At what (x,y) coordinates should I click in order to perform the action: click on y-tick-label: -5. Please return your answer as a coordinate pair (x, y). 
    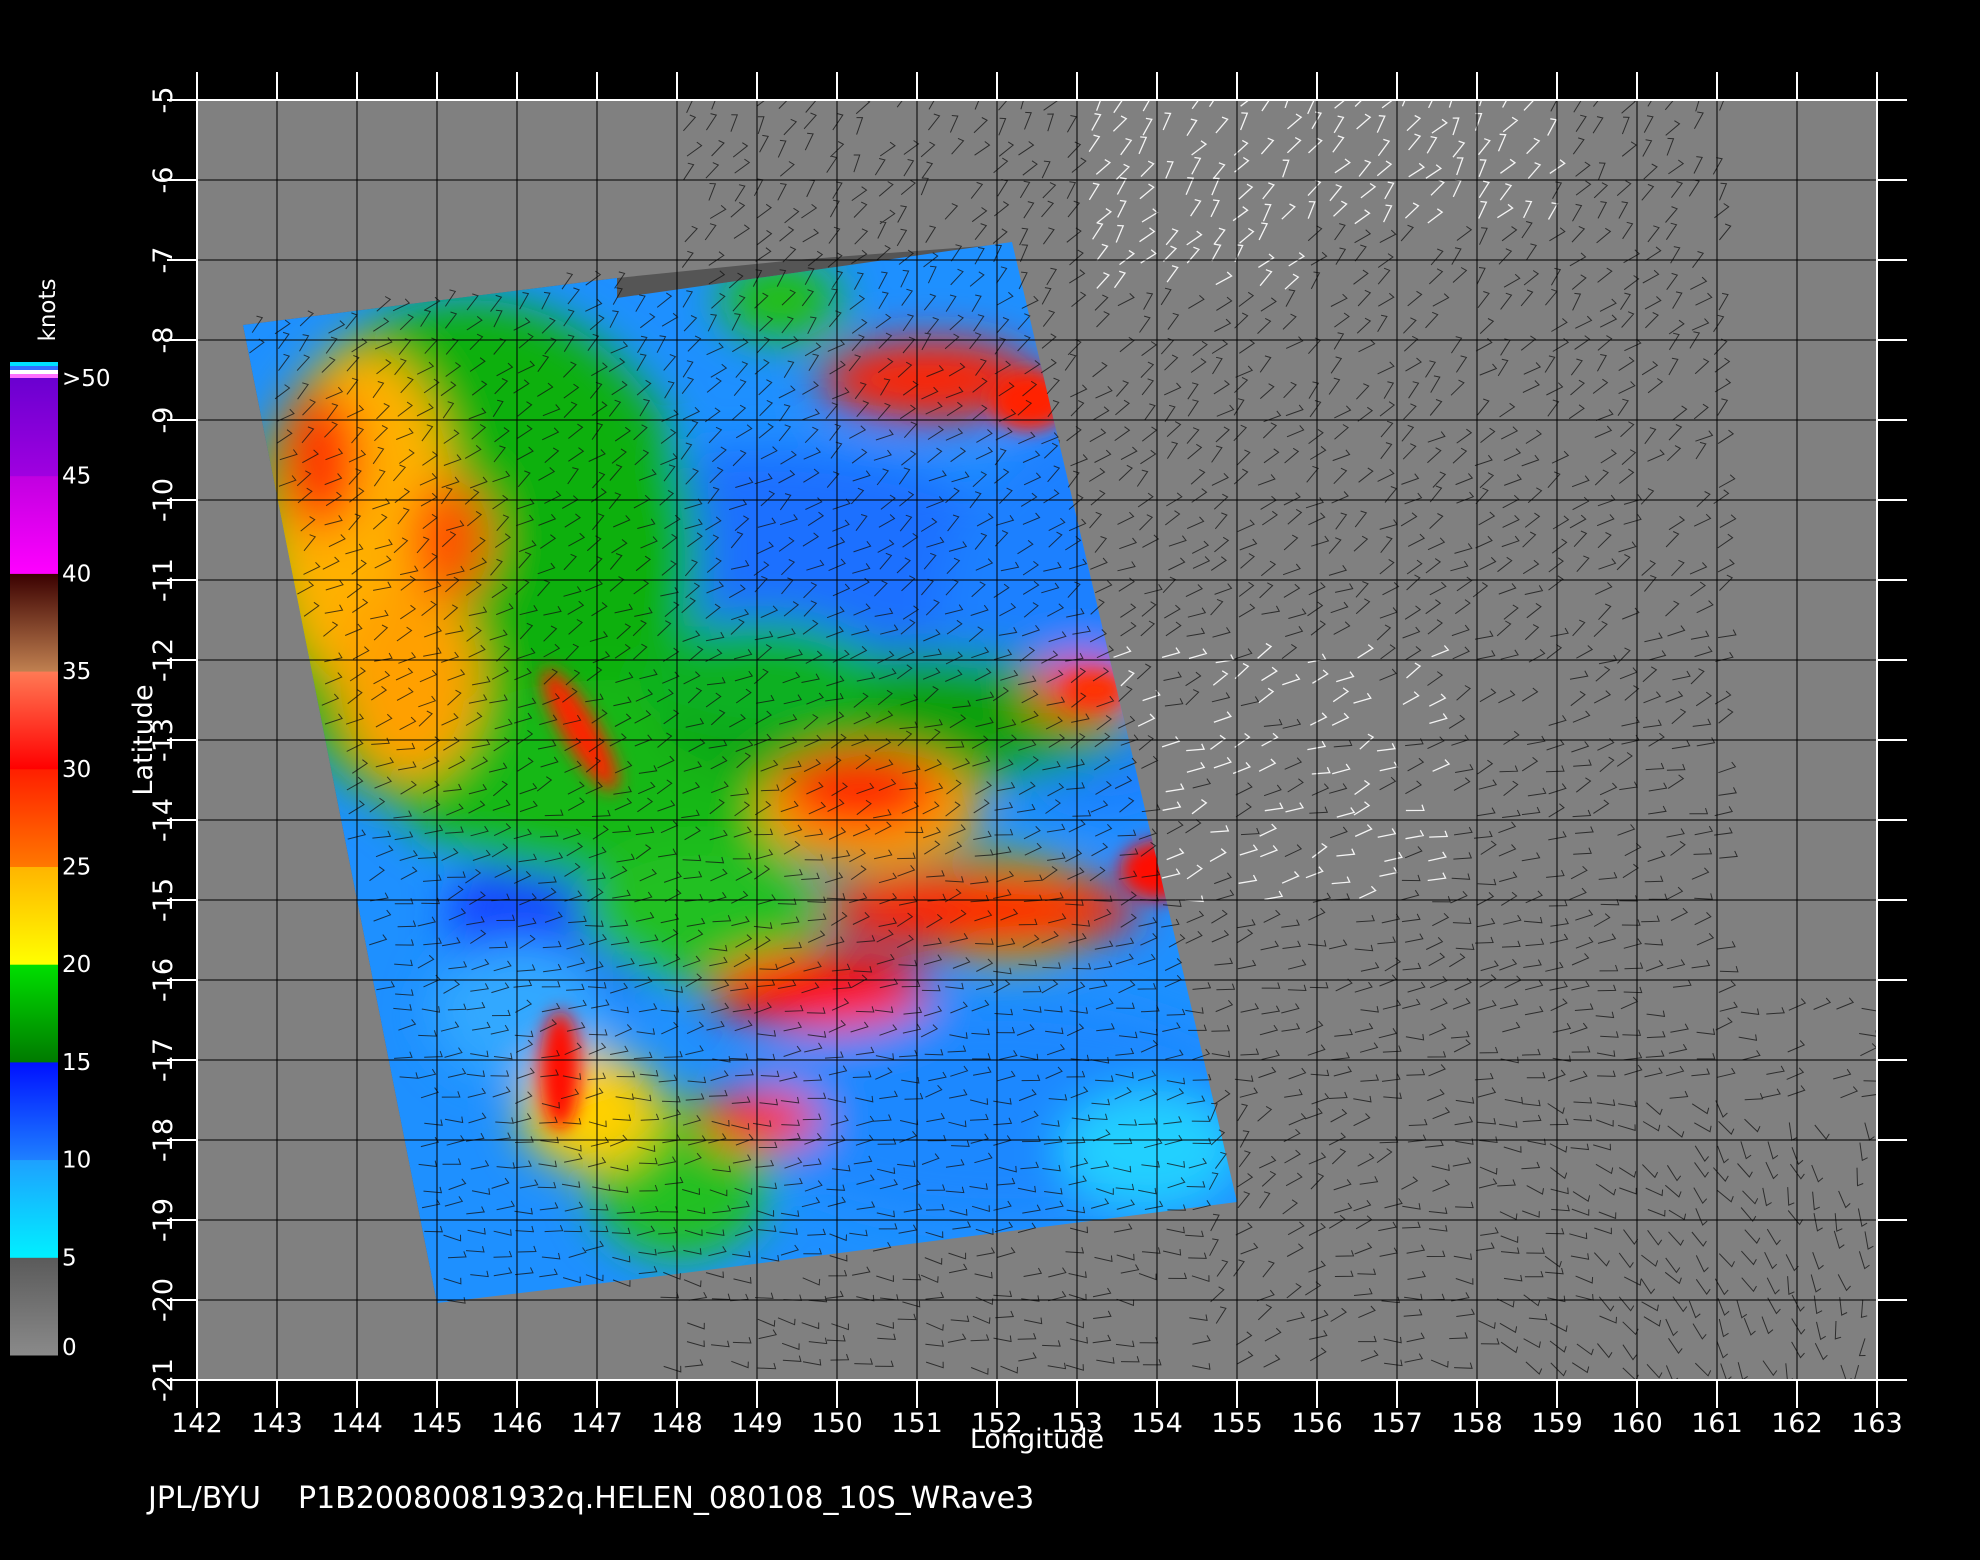
    Looking at the image, I should click on (163, 100).